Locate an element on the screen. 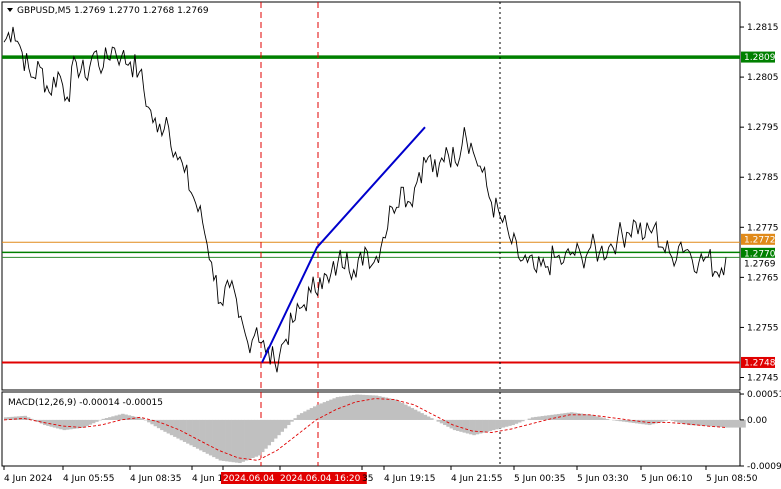 Image resolution: width=781 pixels, height=489 pixels. macd-tick-label: 0.00 is located at coordinates (757, 421).